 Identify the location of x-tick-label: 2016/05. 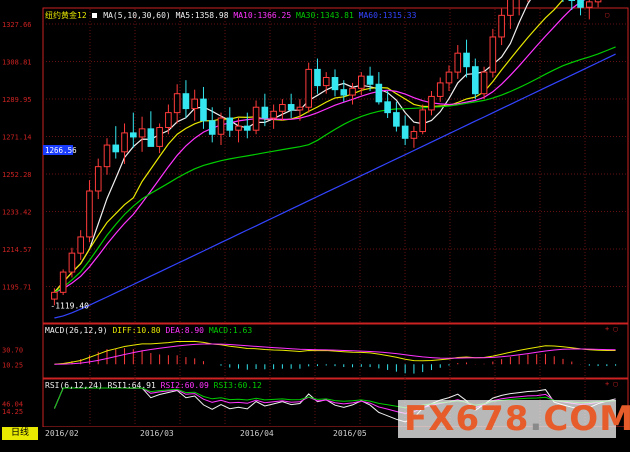
(350, 433).